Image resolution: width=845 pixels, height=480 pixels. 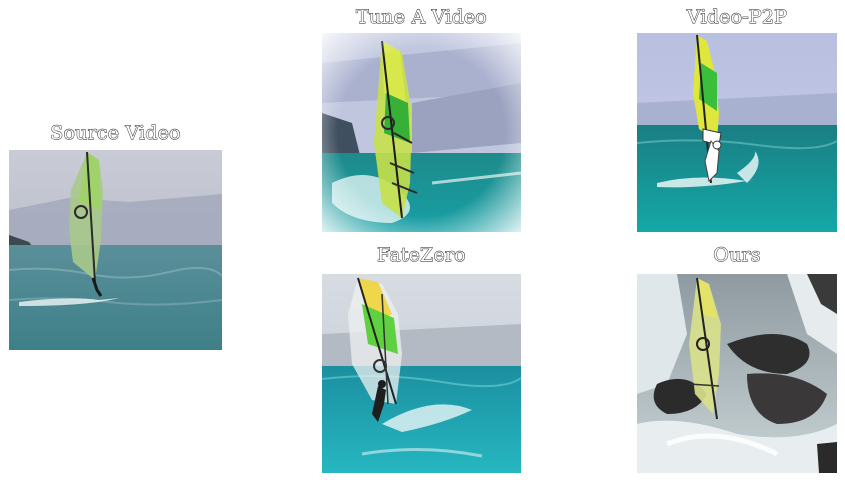 I want to click on panel-video-p2p: Video-P2P, so click(x=737, y=118).